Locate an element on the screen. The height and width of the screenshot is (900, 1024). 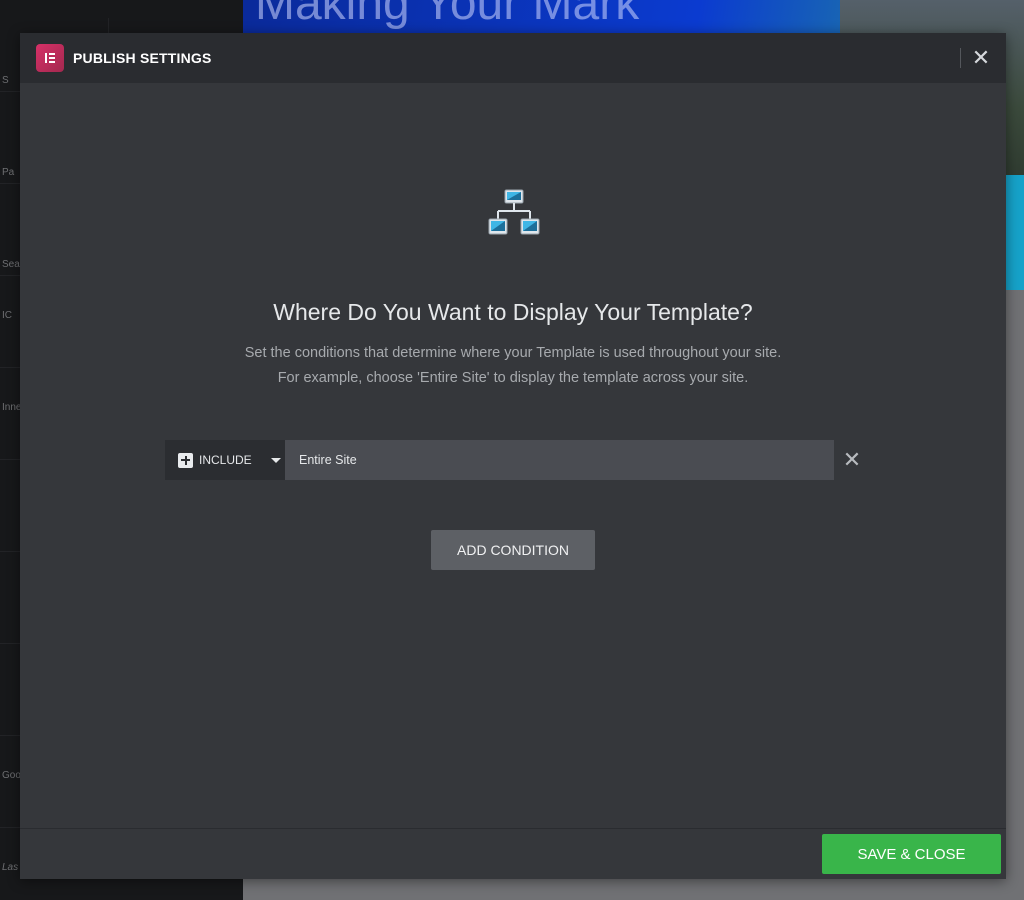
condition-scope-select: Entire Site is located at coordinates (559, 460).